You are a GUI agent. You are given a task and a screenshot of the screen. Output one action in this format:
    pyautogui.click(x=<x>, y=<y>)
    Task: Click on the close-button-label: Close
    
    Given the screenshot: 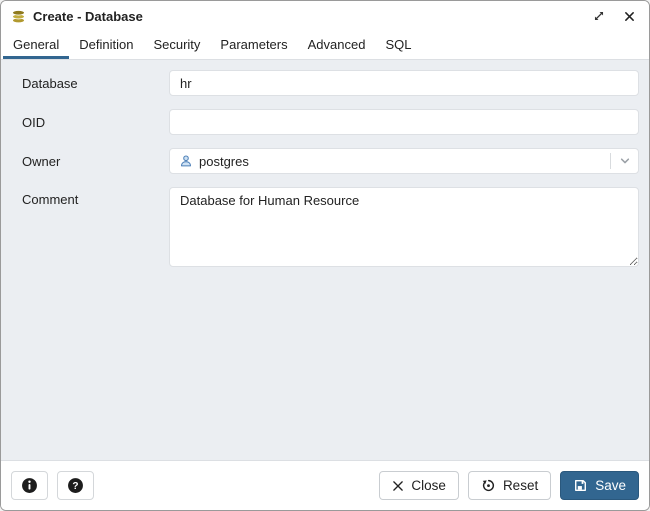 What is the action you would take?
    pyautogui.click(x=428, y=485)
    